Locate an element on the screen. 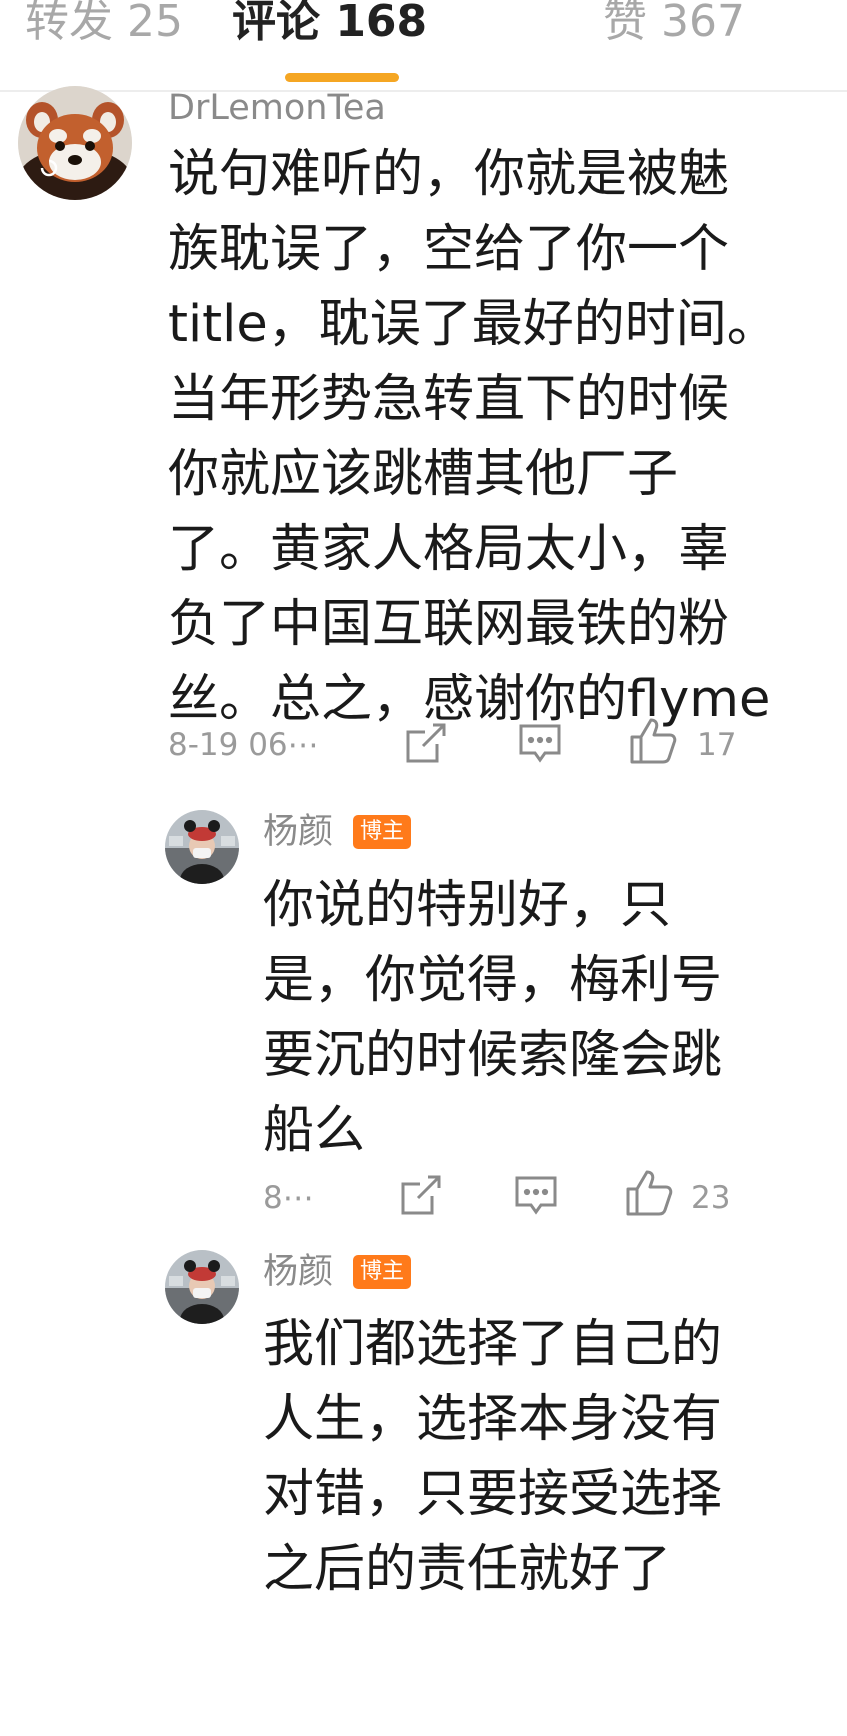 The width and height of the screenshot is (847, 1736). like-count: 23 is located at coordinates (711, 1198).